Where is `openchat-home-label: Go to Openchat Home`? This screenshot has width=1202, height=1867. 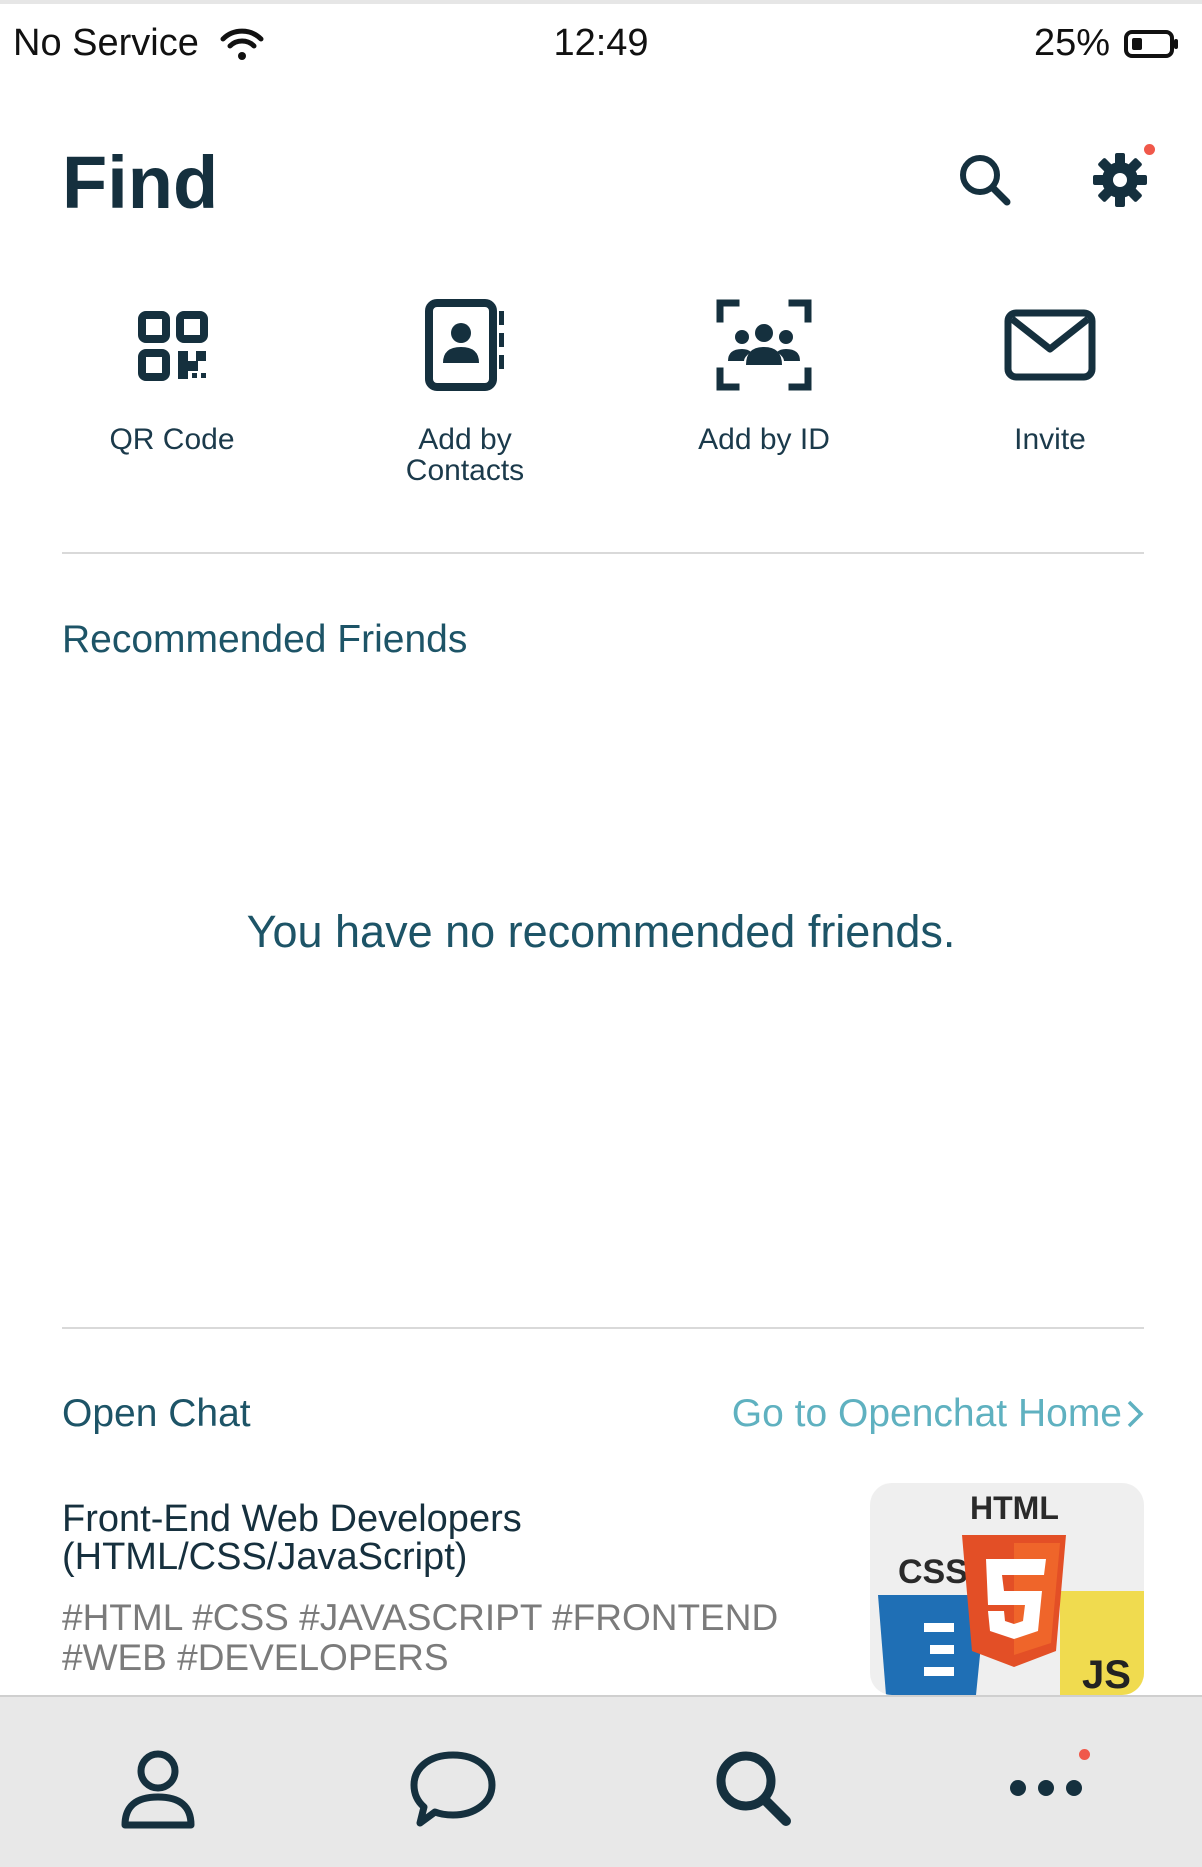
openchat-home-label: Go to Openchat Home is located at coordinates (926, 1413).